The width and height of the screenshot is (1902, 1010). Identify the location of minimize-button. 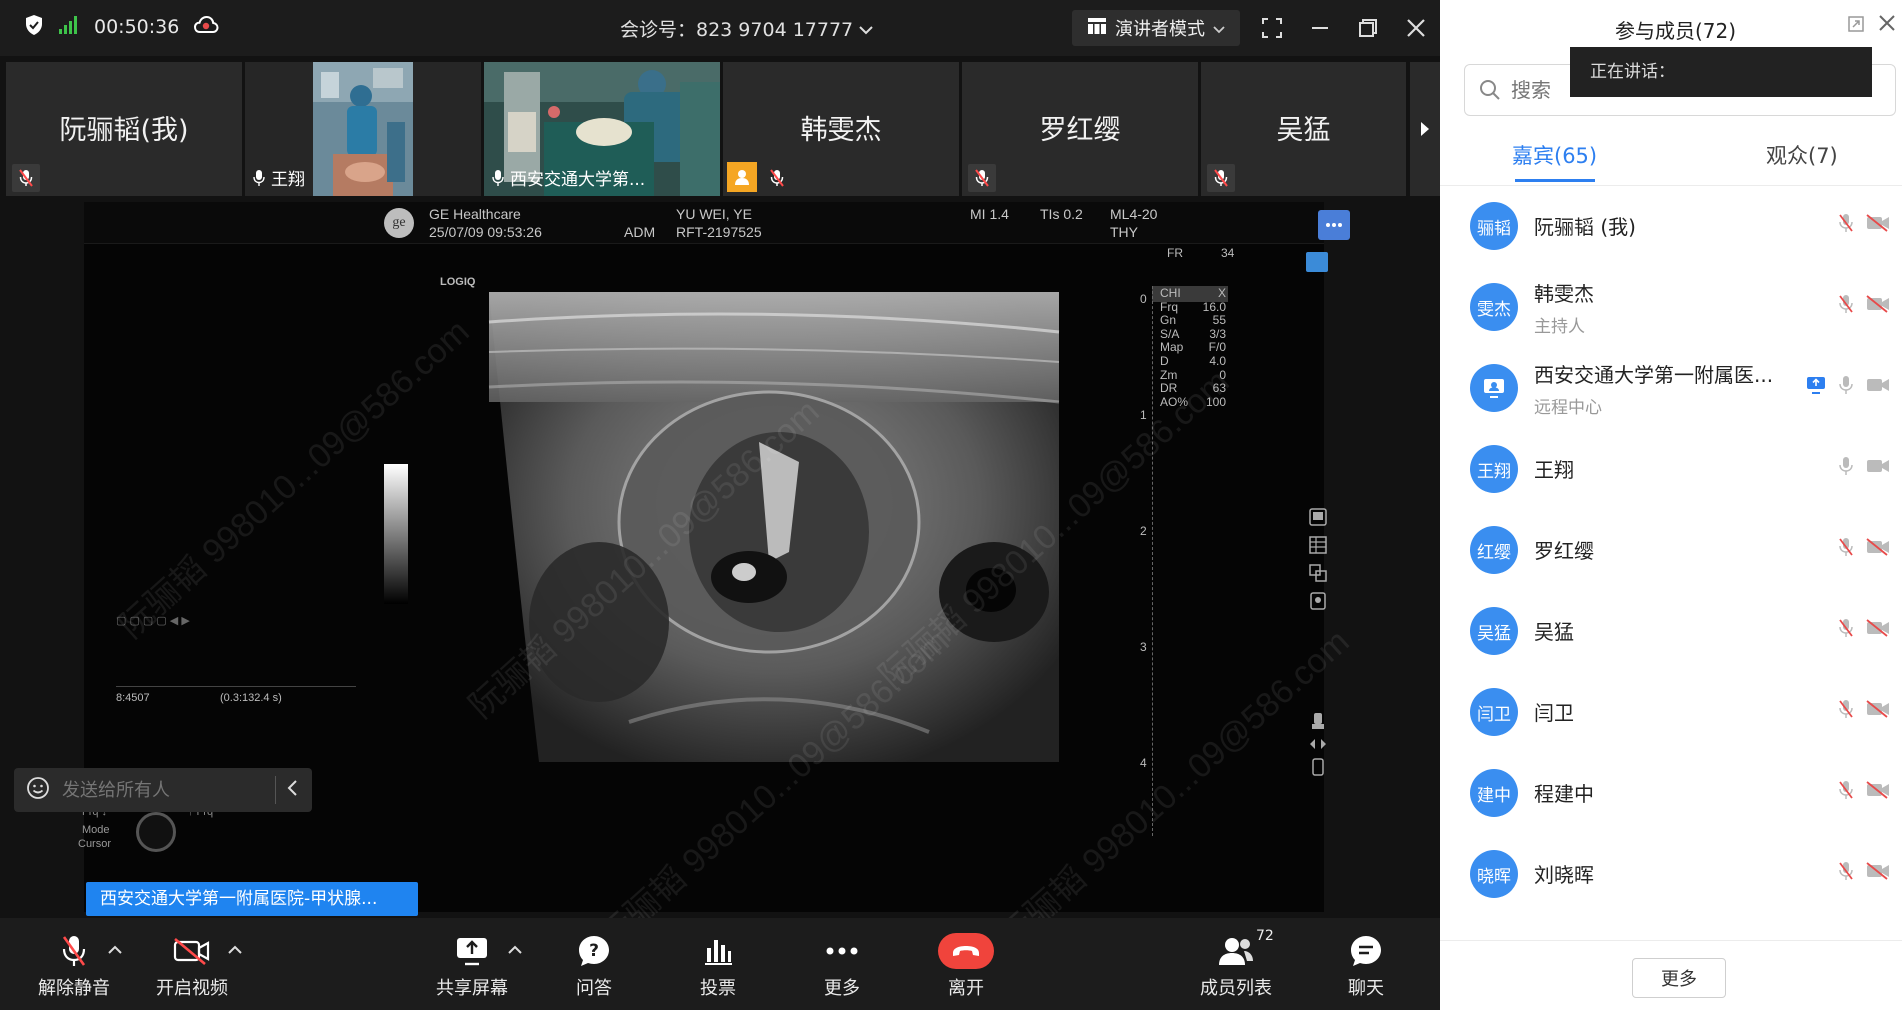
(1320, 28).